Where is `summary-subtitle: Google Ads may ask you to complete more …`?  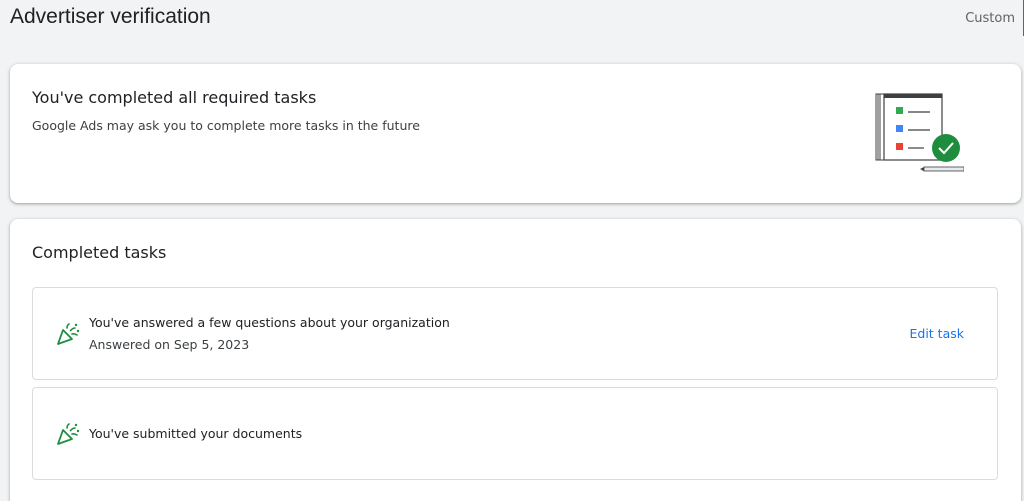 summary-subtitle: Google Ads may ask you to complete more … is located at coordinates (226, 125).